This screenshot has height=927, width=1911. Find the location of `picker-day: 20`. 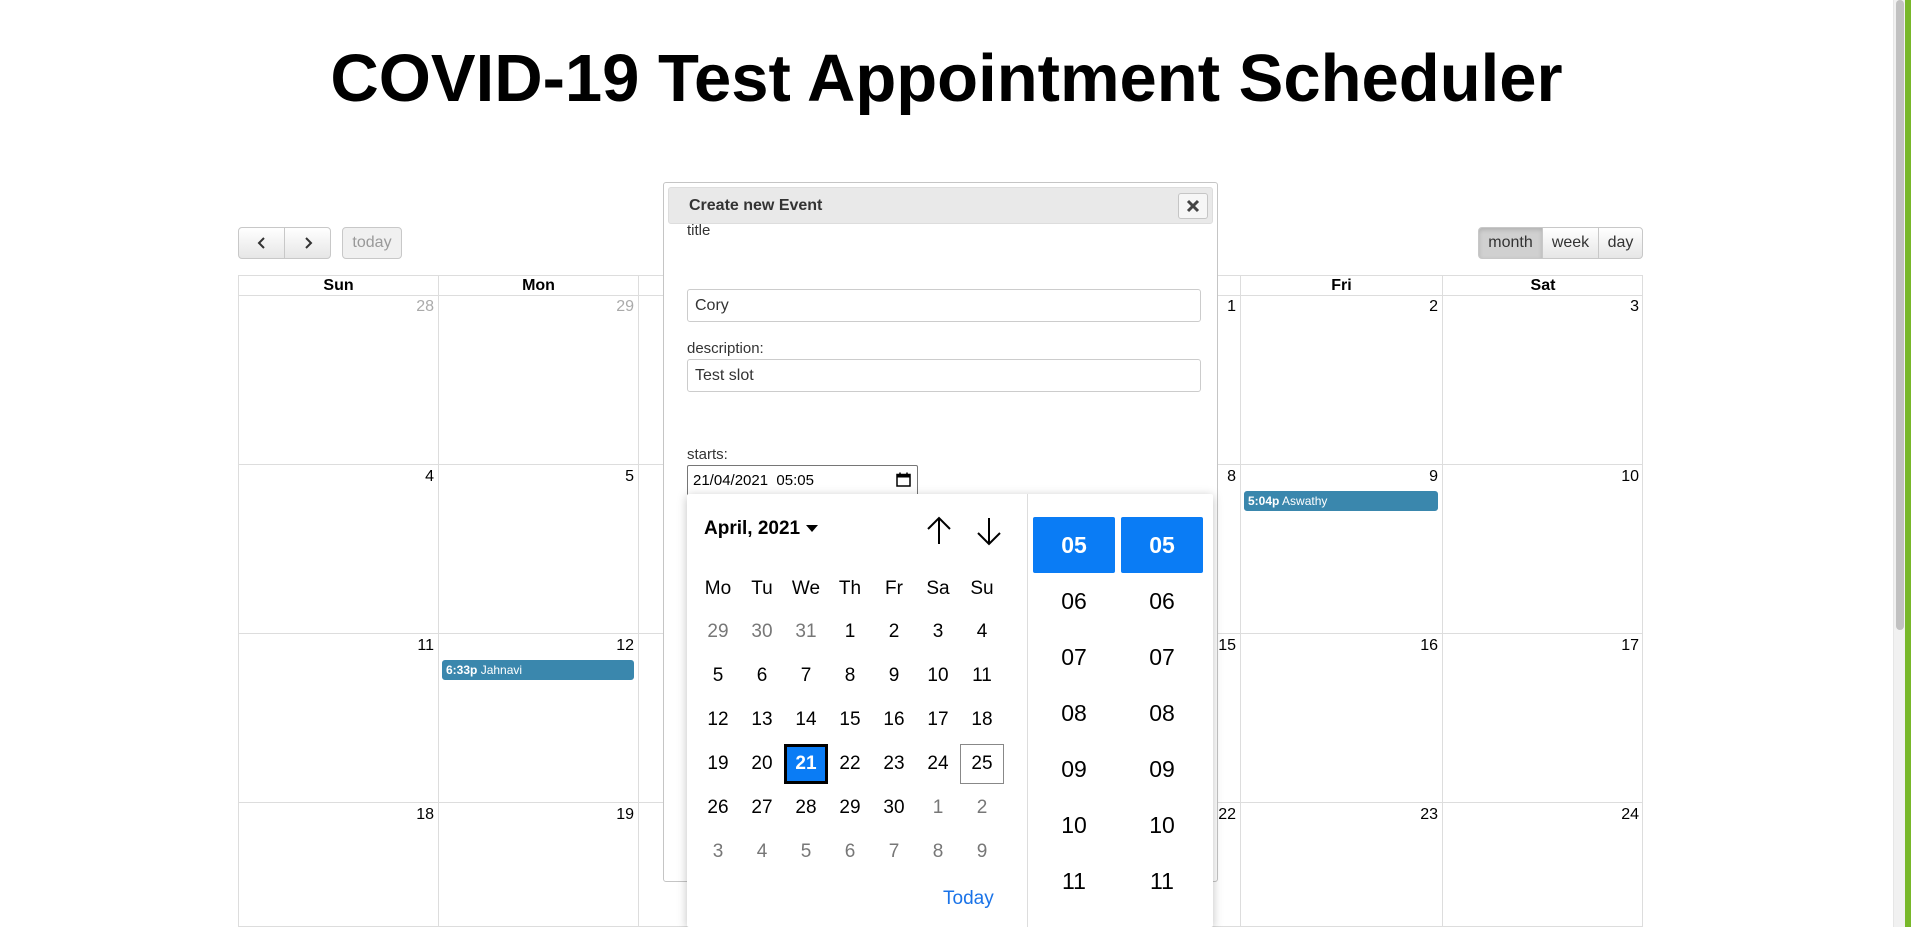

picker-day: 20 is located at coordinates (762, 764).